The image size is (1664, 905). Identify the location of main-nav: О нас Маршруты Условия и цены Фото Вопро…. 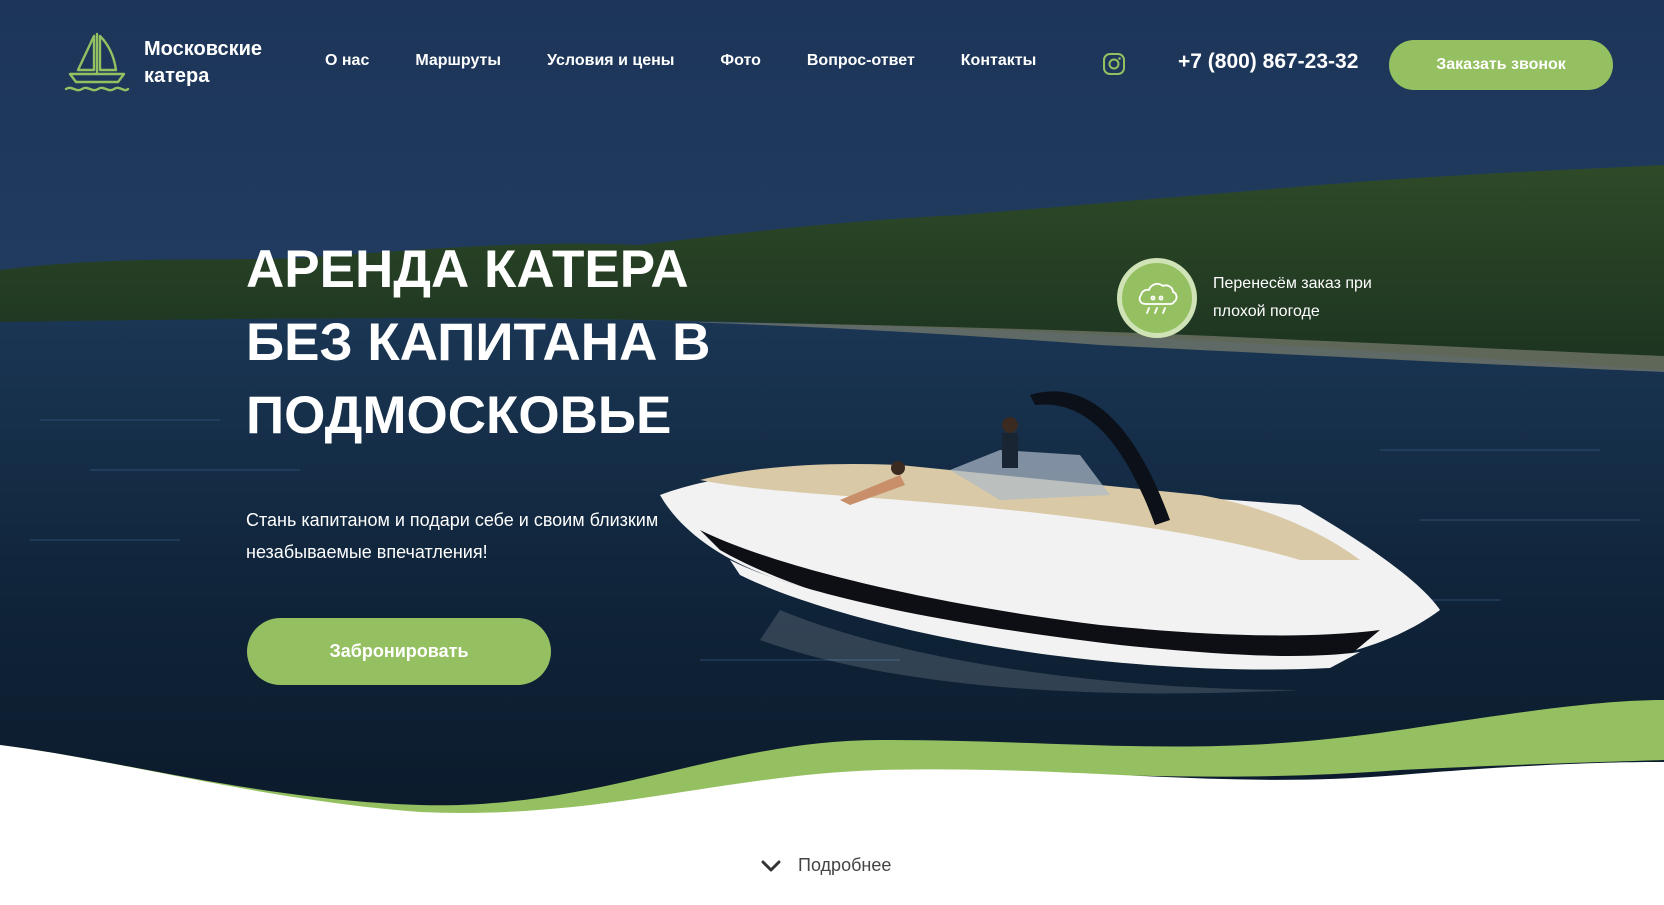
(703, 61).